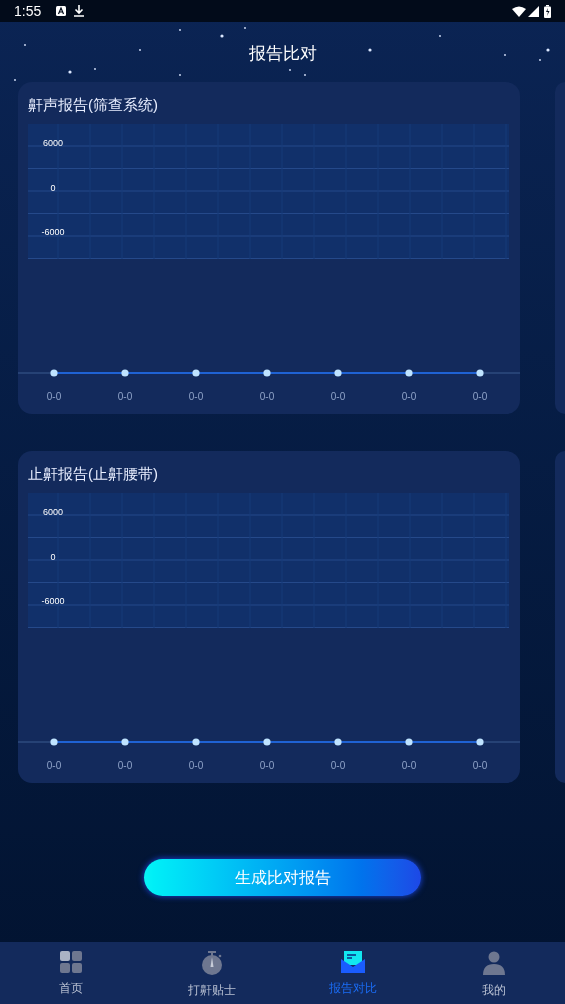  Describe the element at coordinates (93, 105) in the screenshot. I see `card-title: 鼾声报告(筛查系统)` at that location.